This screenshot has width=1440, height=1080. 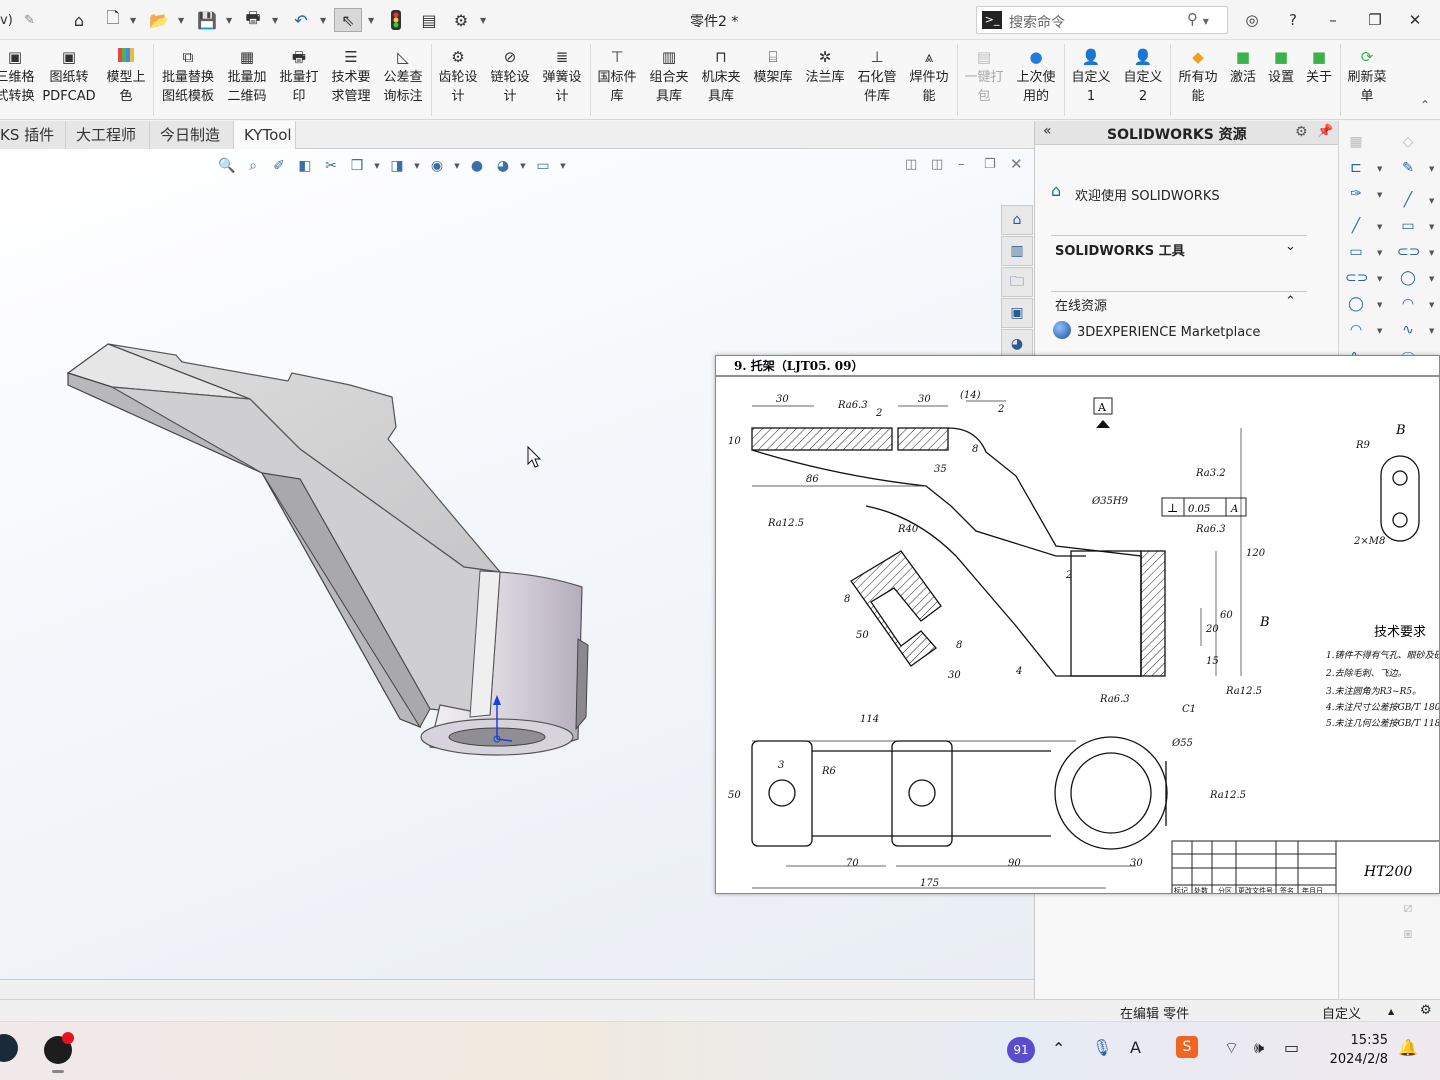 What do you see at coordinates (1021, 1050) in the screenshot?
I see `app-badge: 91` at bounding box center [1021, 1050].